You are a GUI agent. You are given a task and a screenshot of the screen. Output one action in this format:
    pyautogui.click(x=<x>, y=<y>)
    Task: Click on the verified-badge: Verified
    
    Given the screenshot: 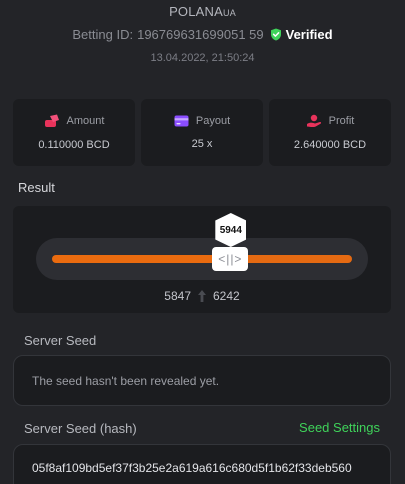 What is the action you would take?
    pyautogui.click(x=301, y=34)
    